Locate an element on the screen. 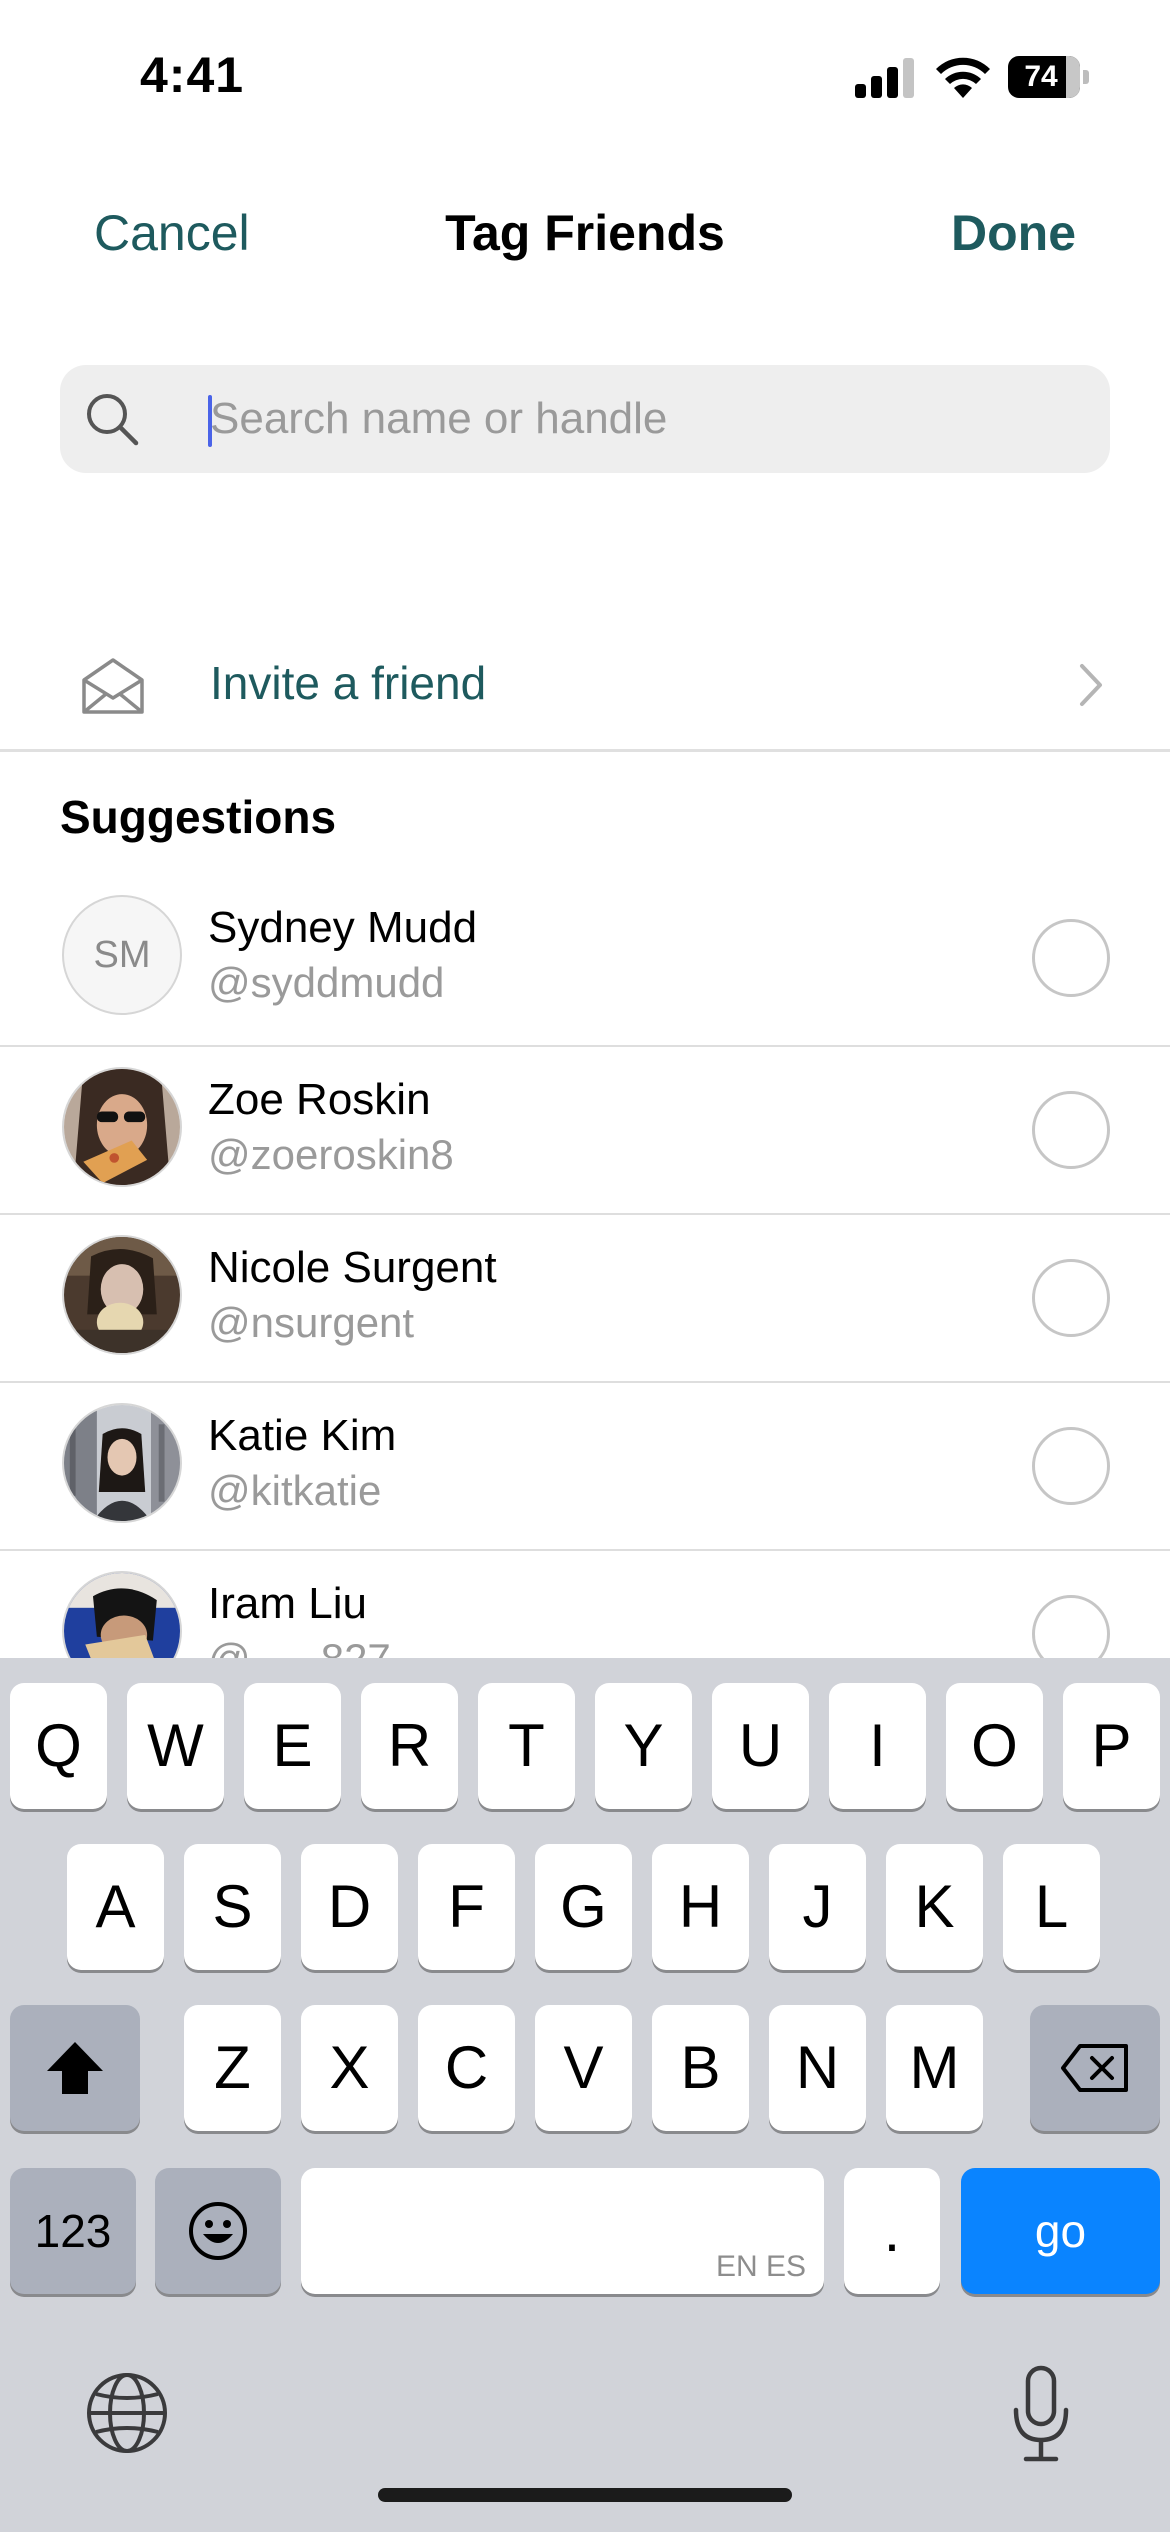  home-indicator is located at coordinates (585, 2495).